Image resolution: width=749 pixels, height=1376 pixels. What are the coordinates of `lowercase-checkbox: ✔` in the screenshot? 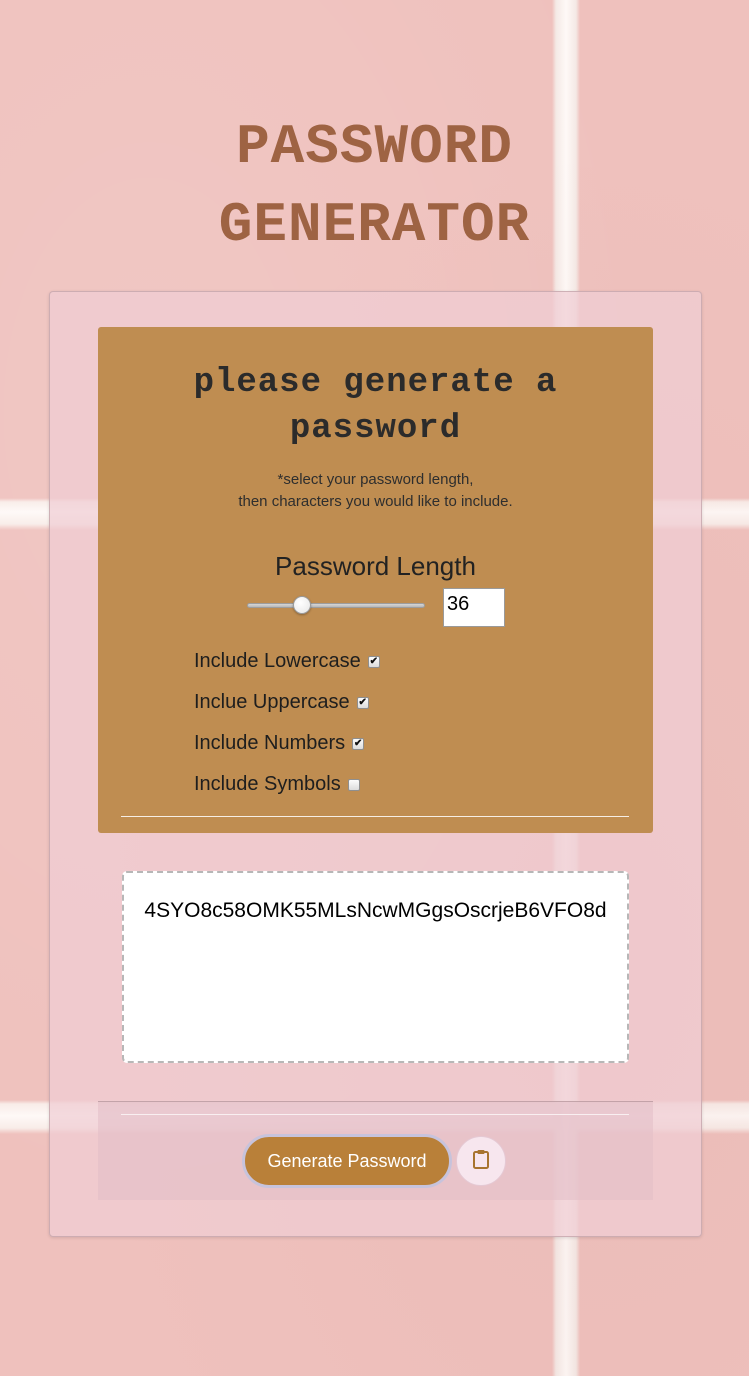 It's located at (373, 662).